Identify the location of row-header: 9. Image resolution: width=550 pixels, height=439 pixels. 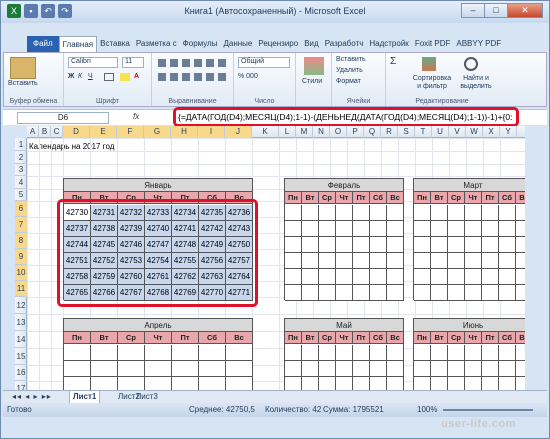
(21, 257).